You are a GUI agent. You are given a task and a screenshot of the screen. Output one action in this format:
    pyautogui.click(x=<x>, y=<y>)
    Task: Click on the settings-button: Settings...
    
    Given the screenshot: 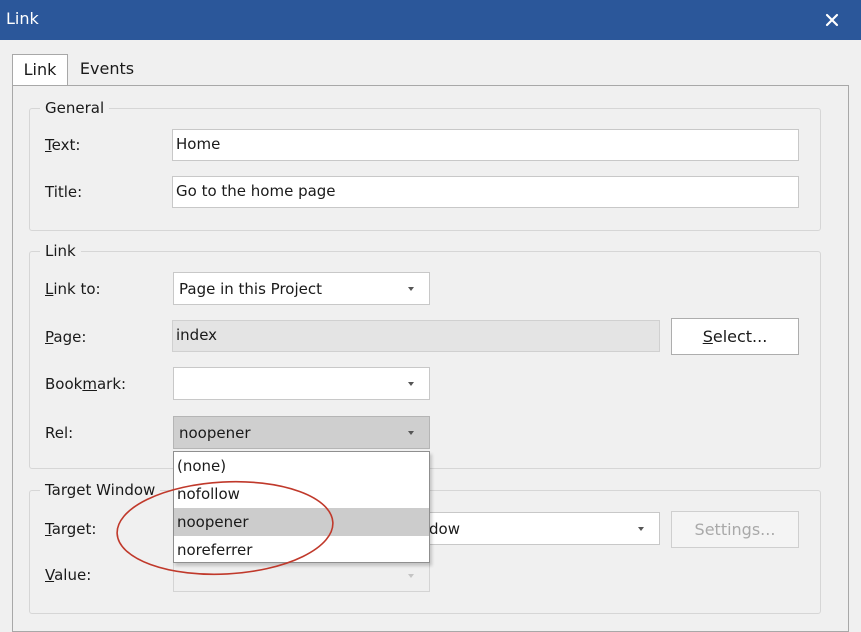 What is the action you would take?
    pyautogui.click(x=735, y=529)
    